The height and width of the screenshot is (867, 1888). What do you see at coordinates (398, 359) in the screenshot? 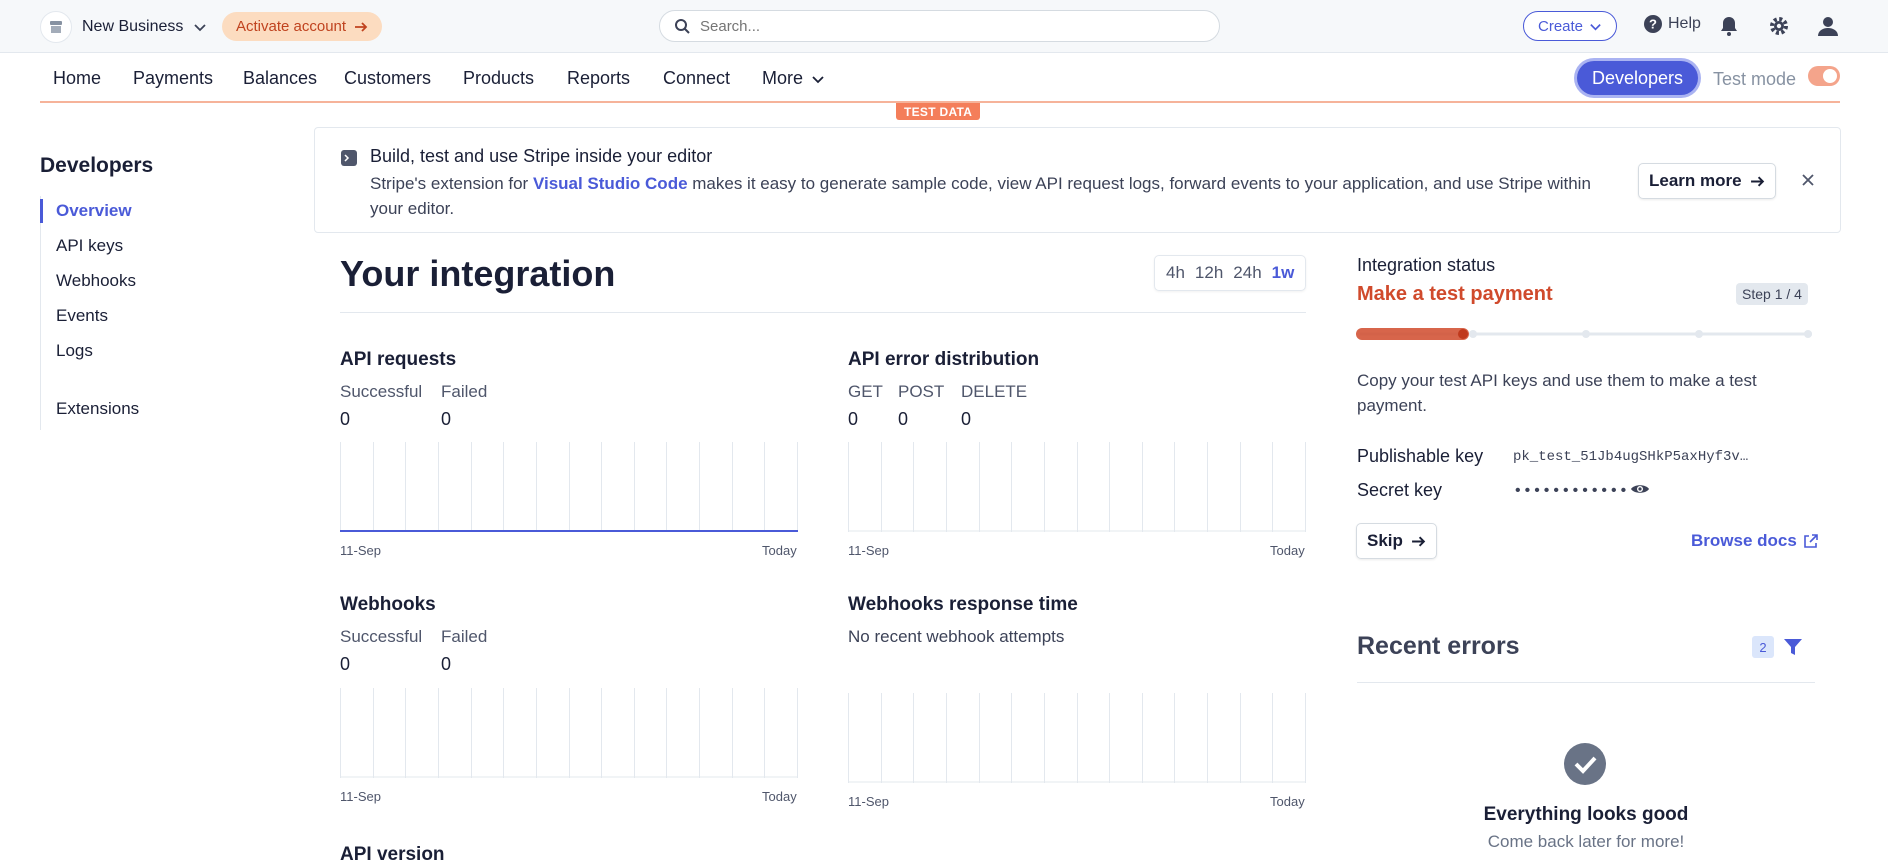
I see `api-requests-title: API requests` at bounding box center [398, 359].